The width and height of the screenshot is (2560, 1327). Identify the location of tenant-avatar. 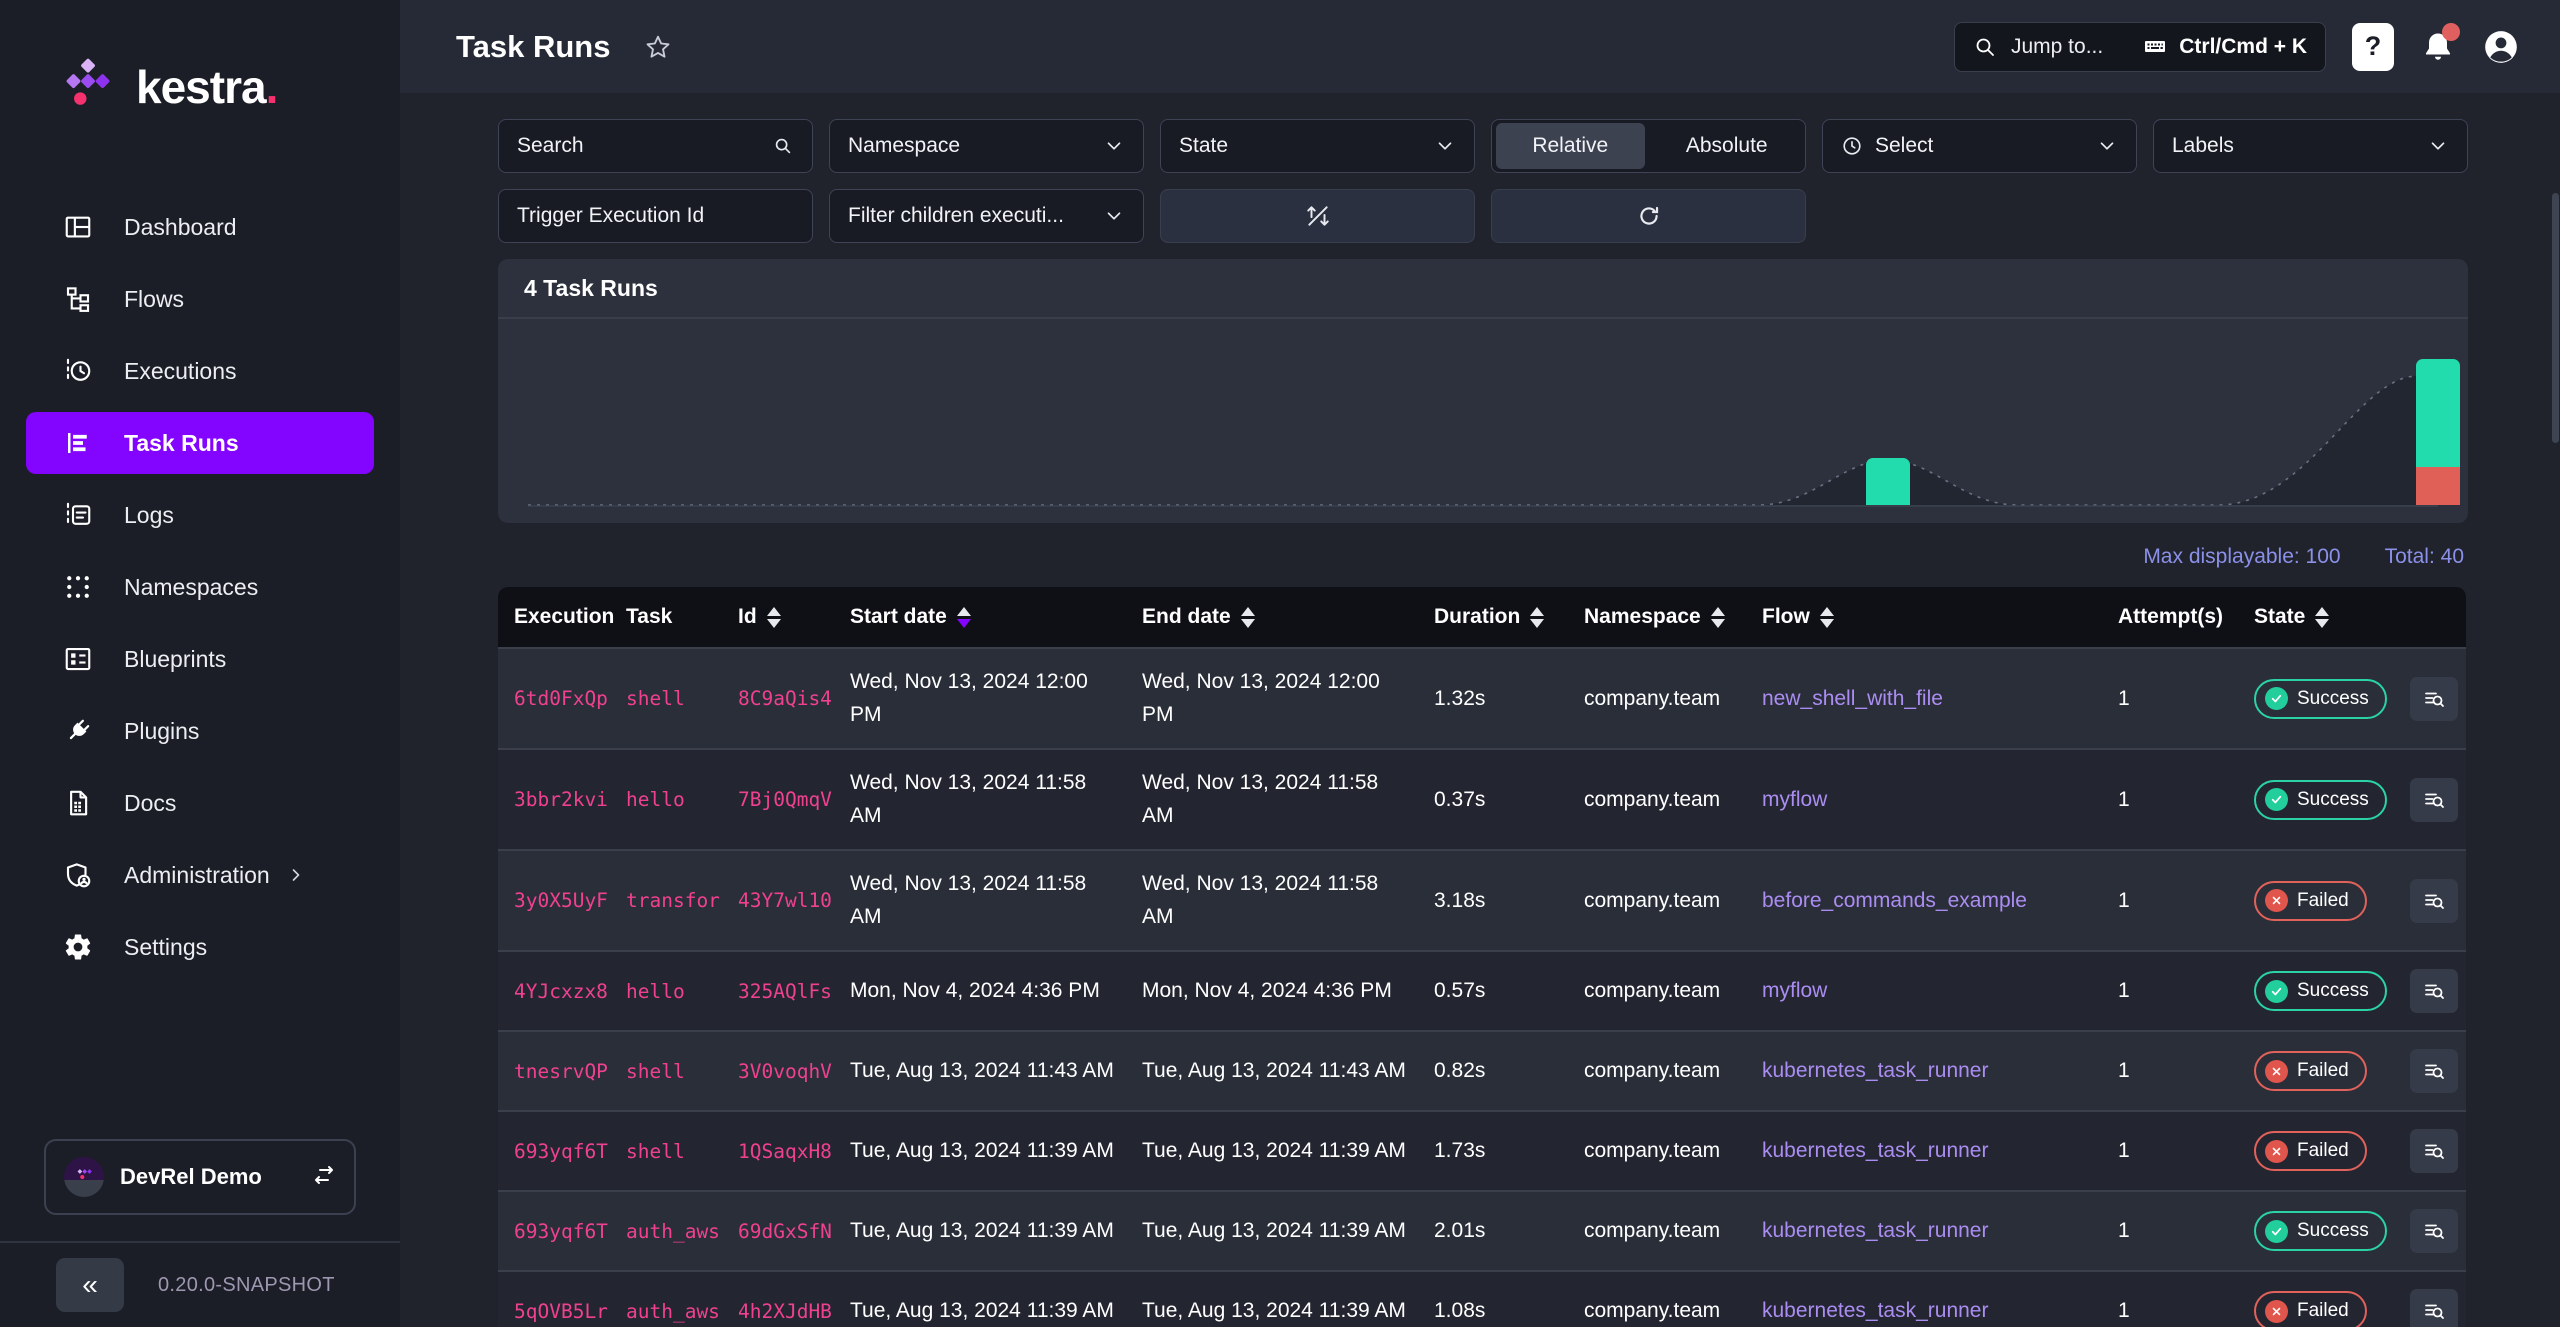
(84, 1177).